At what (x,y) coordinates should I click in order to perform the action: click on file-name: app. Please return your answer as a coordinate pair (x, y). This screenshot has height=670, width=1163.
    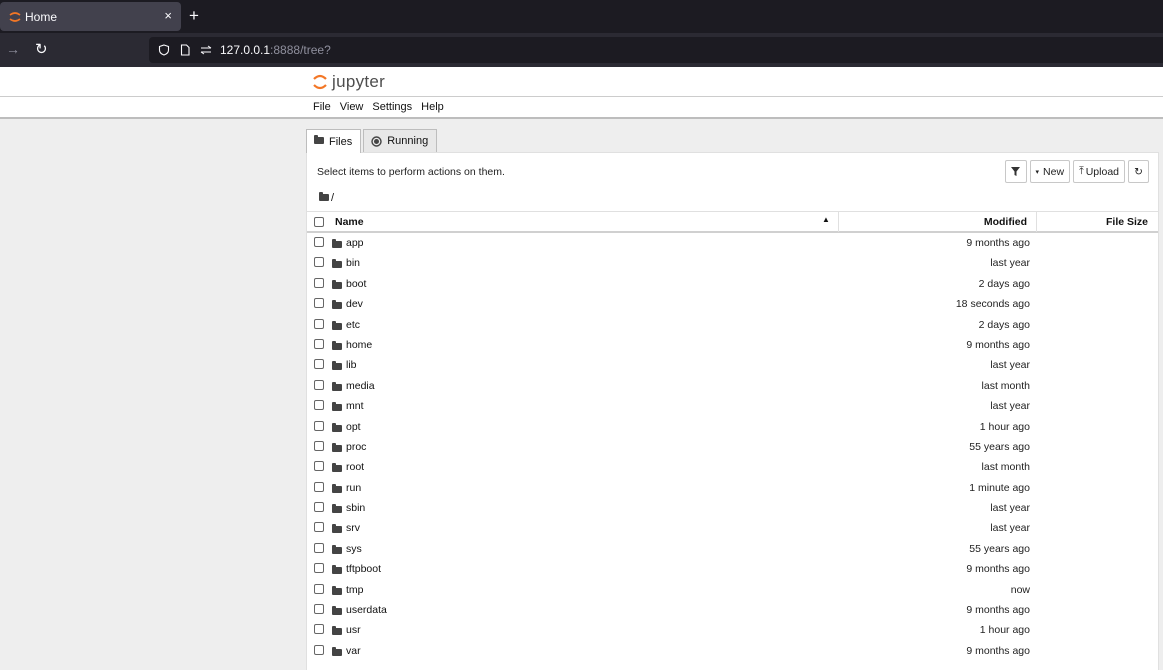
    Looking at the image, I should click on (355, 243).